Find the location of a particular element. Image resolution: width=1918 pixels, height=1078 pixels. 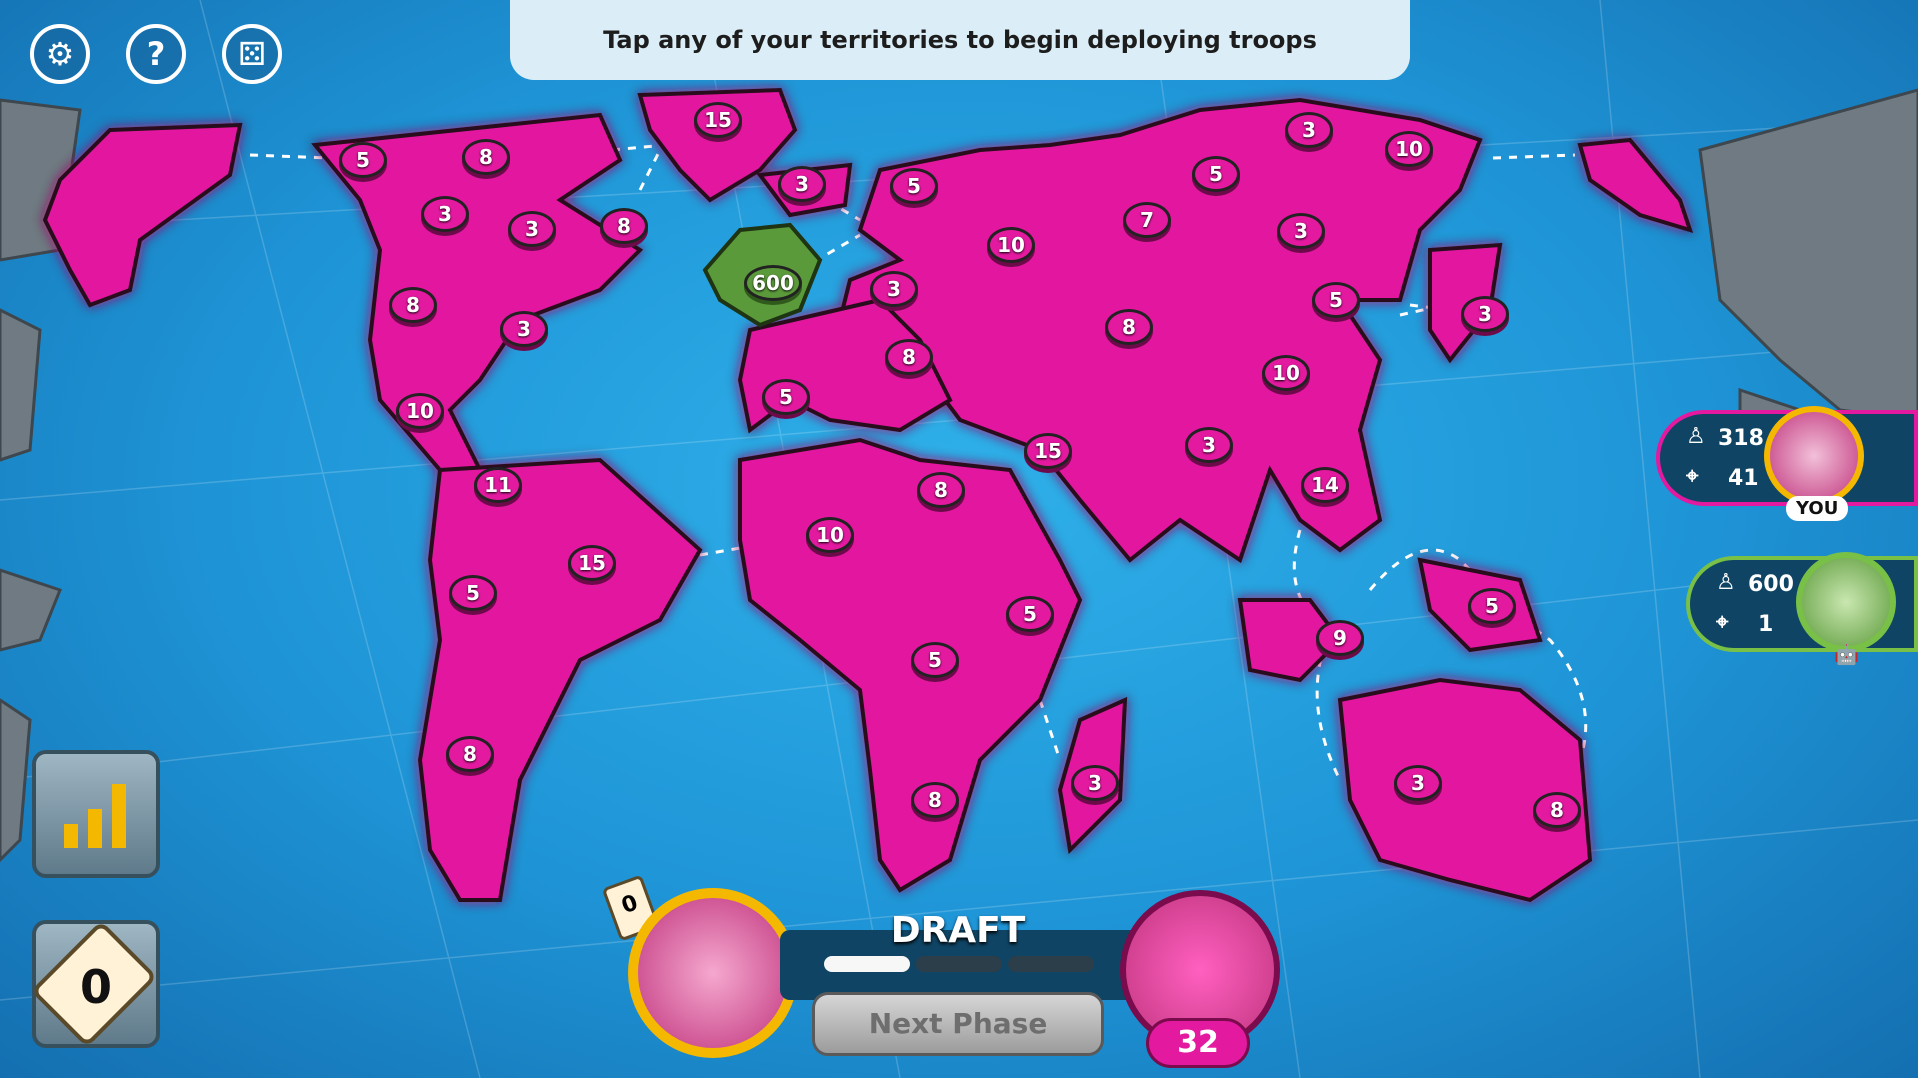

territory-eastern-australia: 8 is located at coordinates (1557, 810).